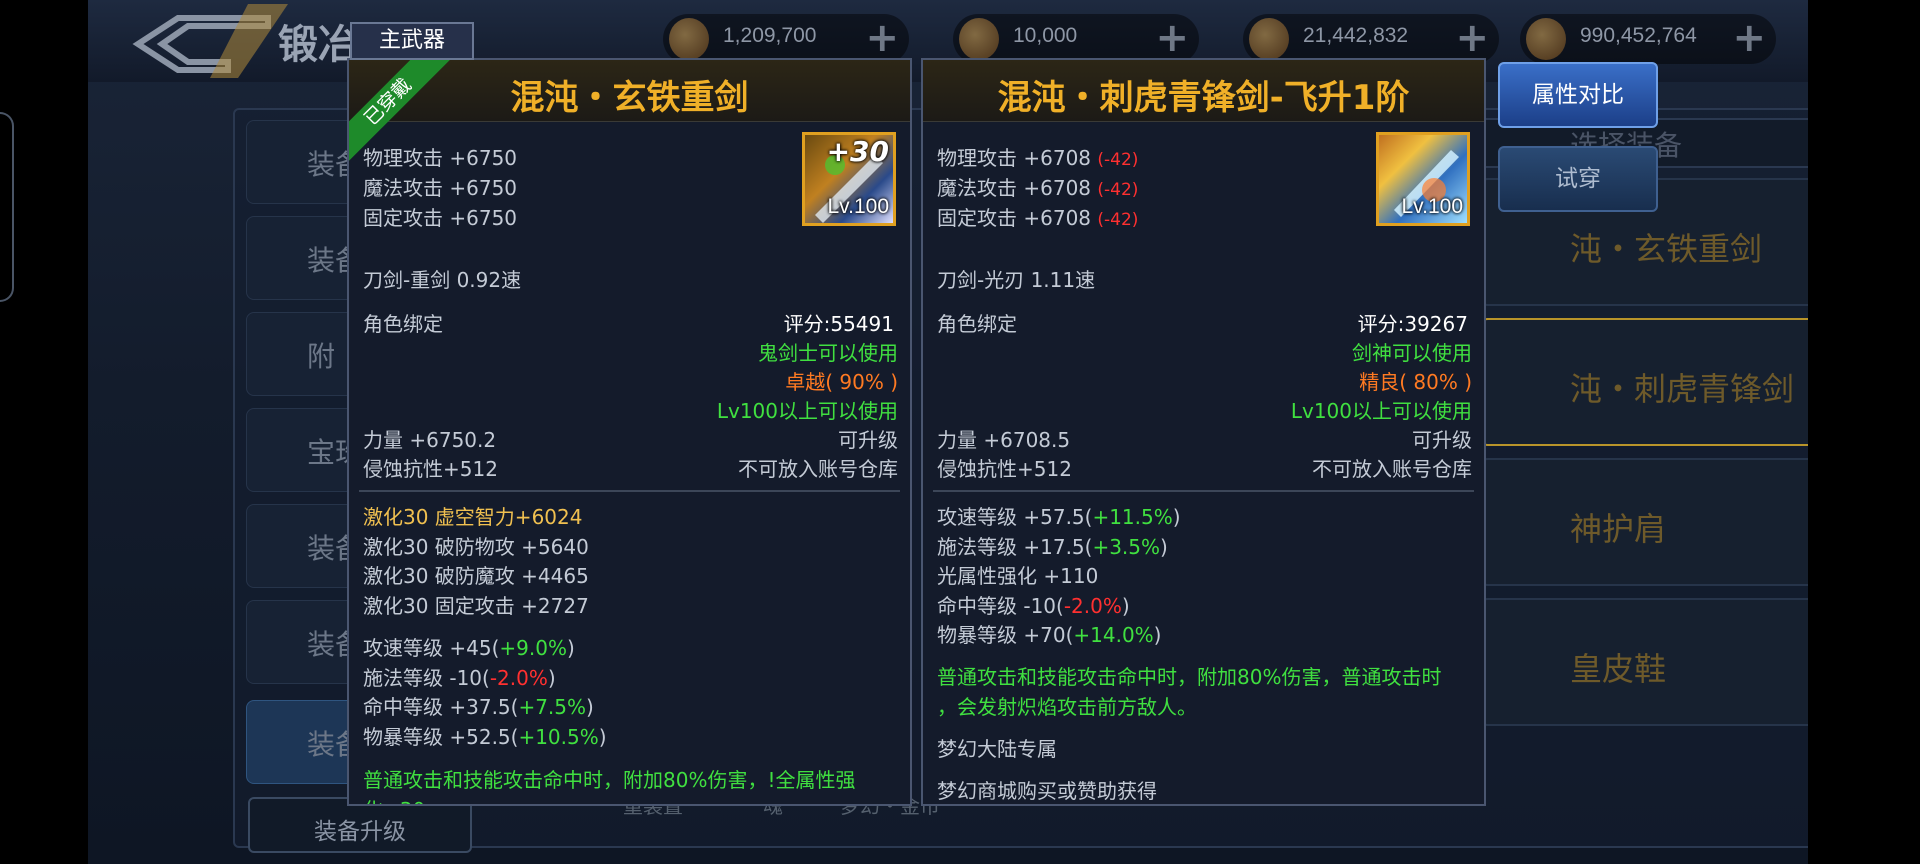 The width and height of the screenshot is (1920, 864). I want to click on physical-attack: 物理攻击 +6708 (-42), so click(1038, 158).